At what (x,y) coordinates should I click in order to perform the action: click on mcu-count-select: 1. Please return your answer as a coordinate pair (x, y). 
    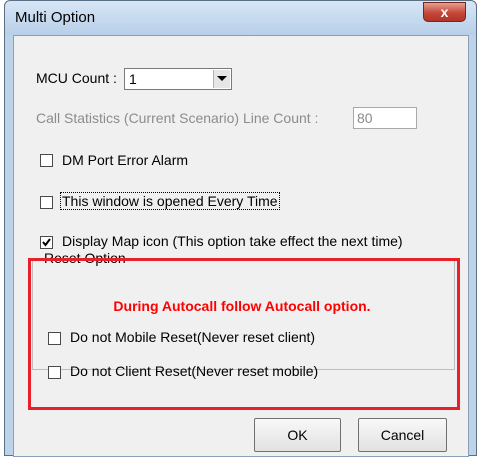
    Looking at the image, I should click on (178, 79).